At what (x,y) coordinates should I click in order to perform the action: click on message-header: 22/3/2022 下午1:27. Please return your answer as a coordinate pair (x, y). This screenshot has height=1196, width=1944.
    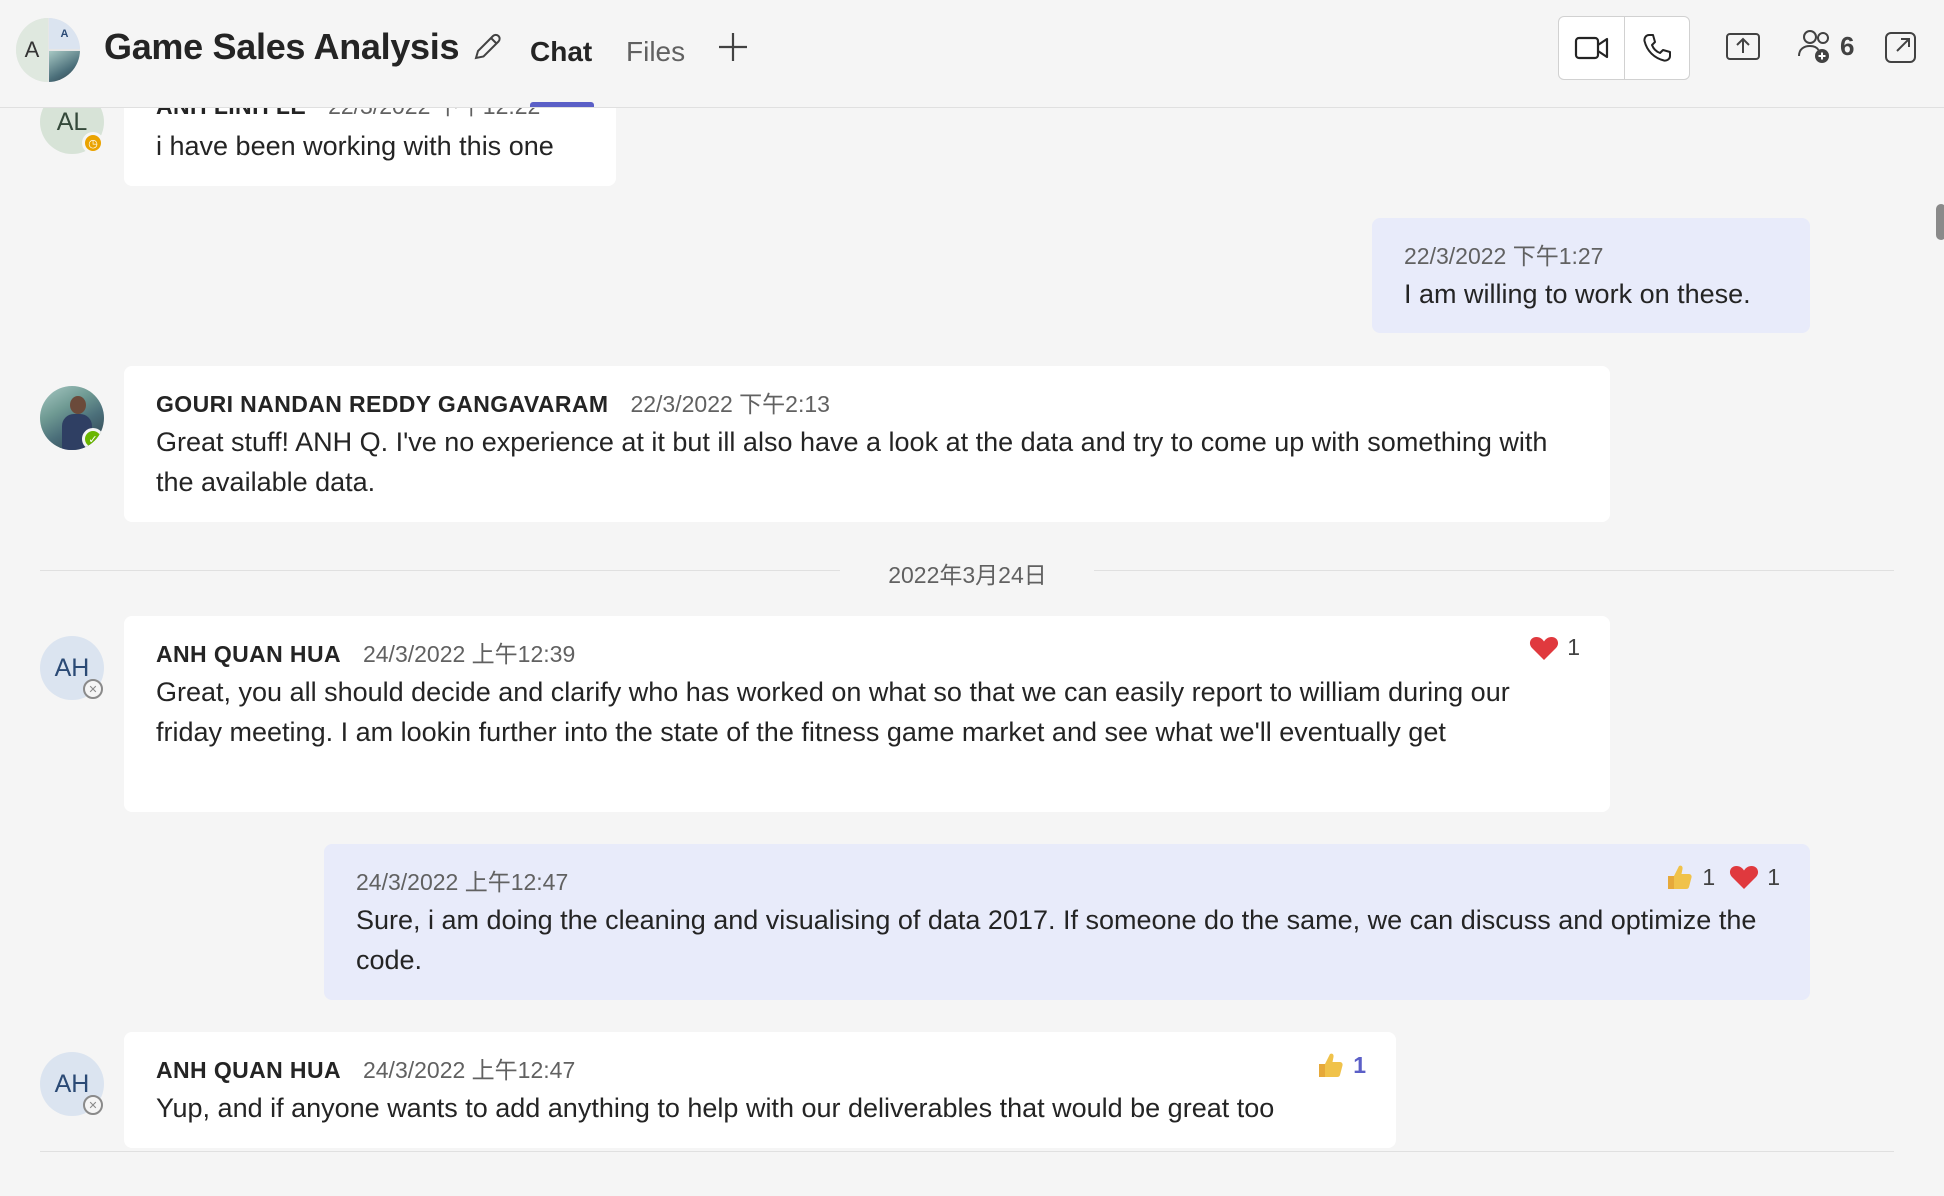
    Looking at the image, I should click on (1503, 256).